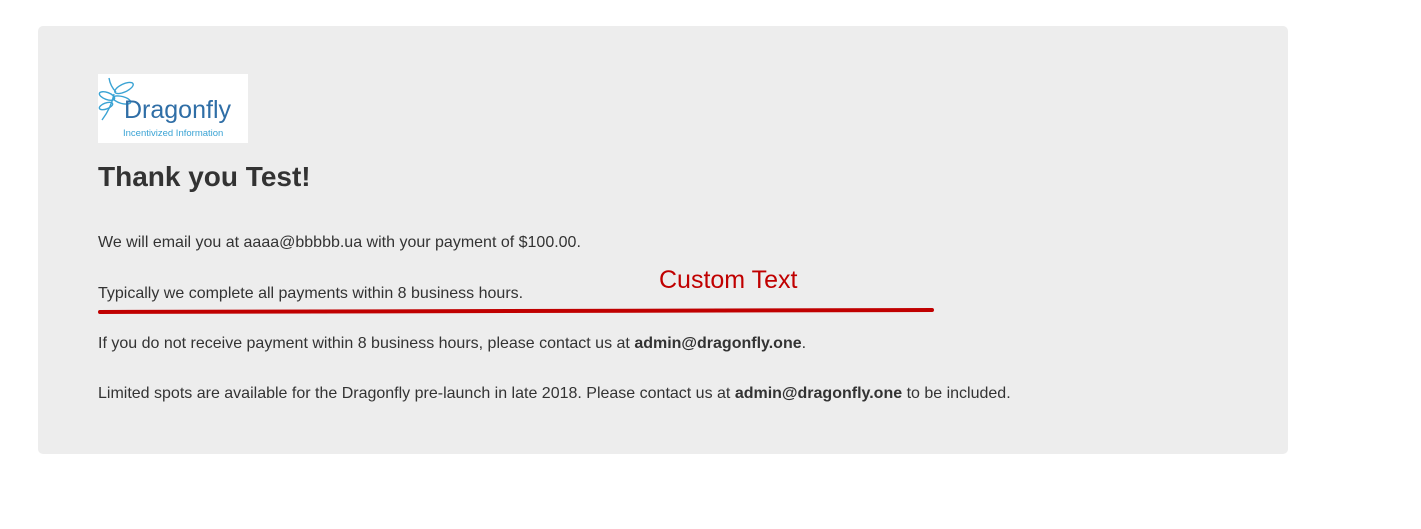 Image resolution: width=1421 pixels, height=529 pixels. What do you see at coordinates (204, 176) in the screenshot?
I see `page-title: Thank you Test!` at bounding box center [204, 176].